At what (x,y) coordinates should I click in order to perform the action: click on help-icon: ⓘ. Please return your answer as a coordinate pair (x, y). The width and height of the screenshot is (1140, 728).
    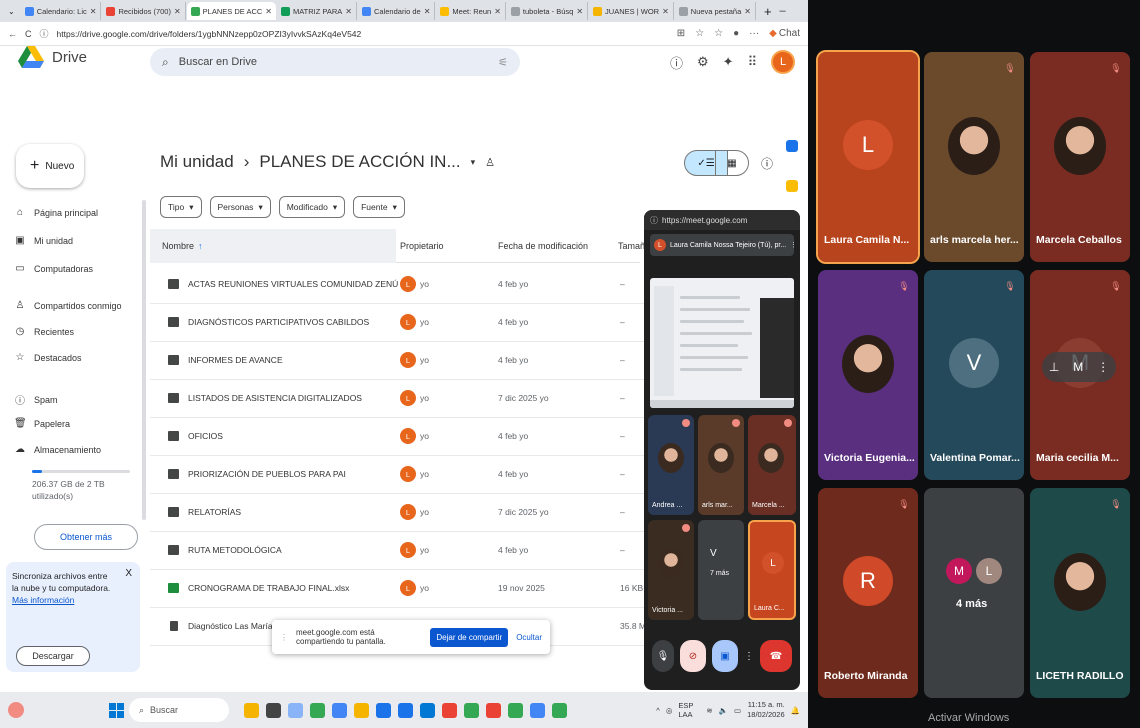
    Looking at the image, I should click on (676, 62).